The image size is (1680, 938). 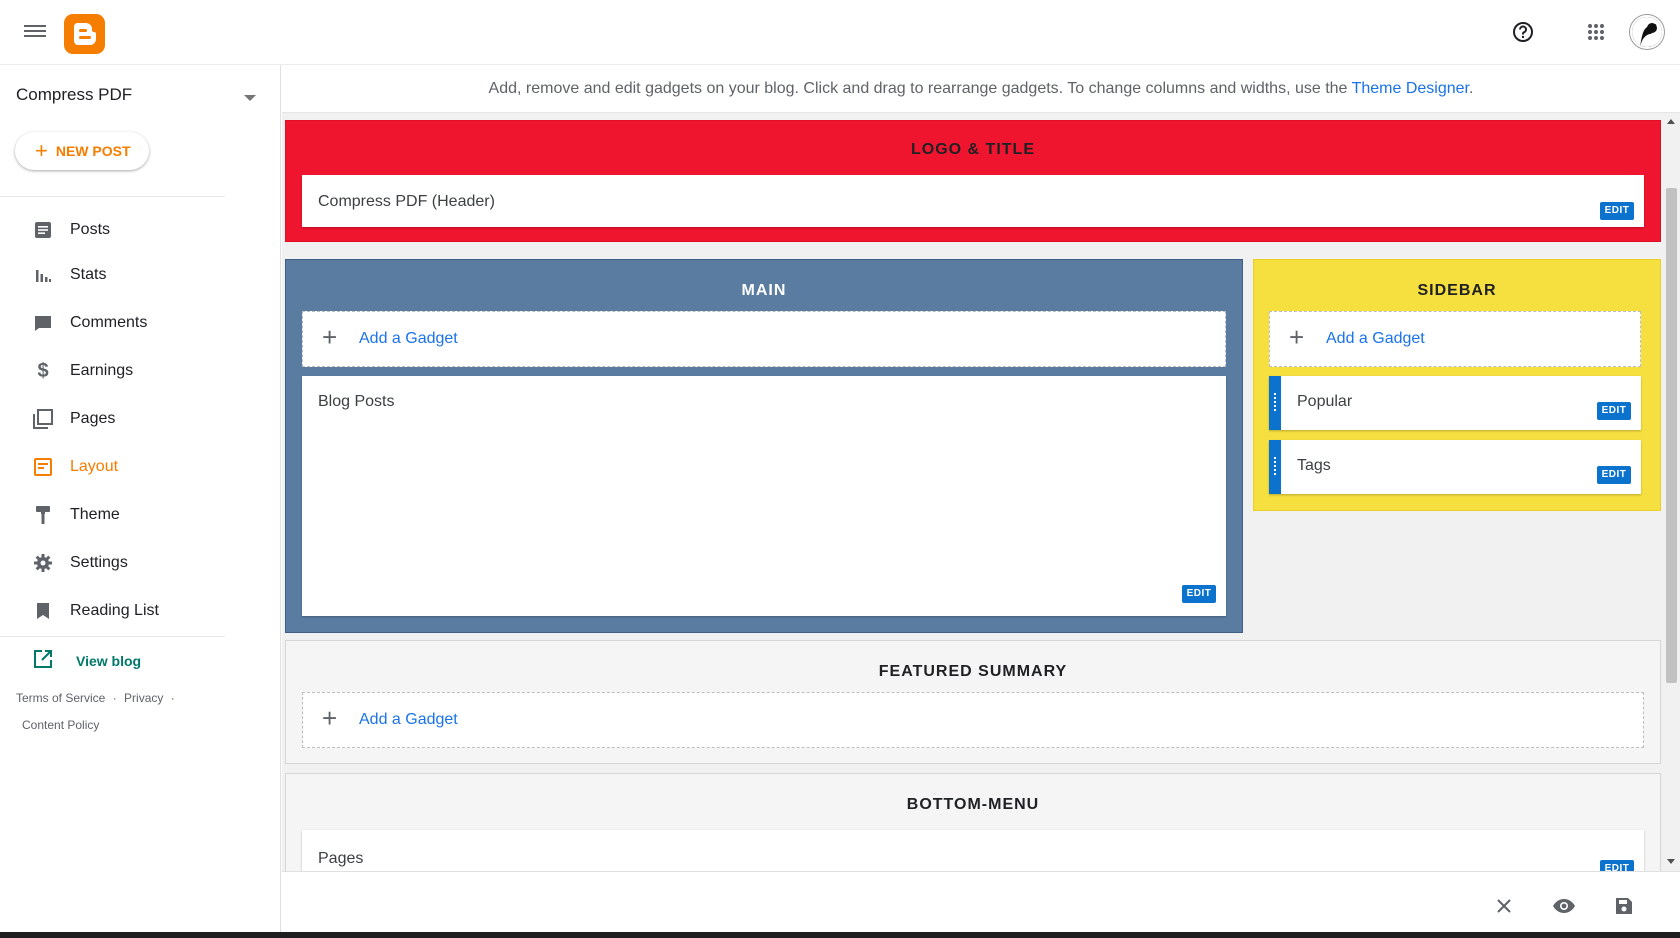 I want to click on bookmark-icon, so click(x=43, y=611).